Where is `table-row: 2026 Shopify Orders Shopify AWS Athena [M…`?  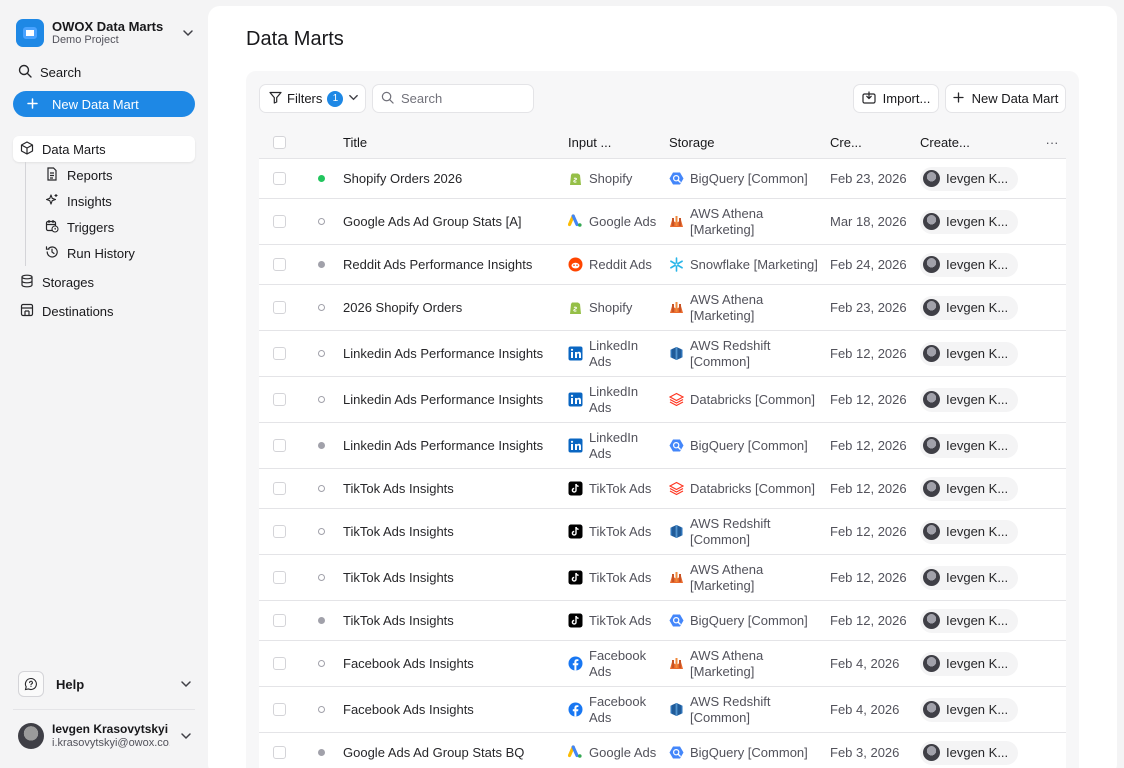 table-row: 2026 Shopify Orders Shopify AWS Athena [M… is located at coordinates (662, 308).